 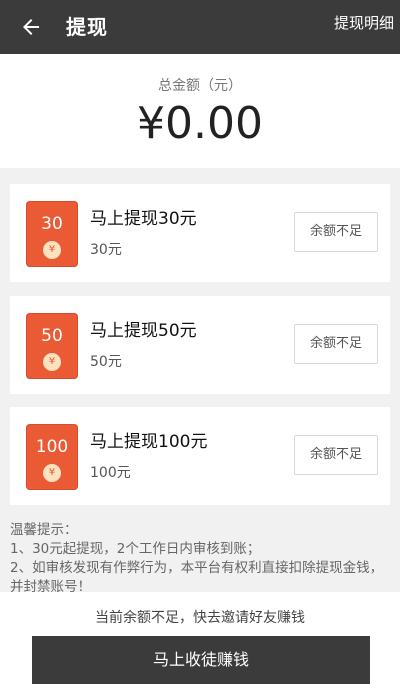 I want to click on amount-badge: 50 ¥, so click(x=52, y=346).